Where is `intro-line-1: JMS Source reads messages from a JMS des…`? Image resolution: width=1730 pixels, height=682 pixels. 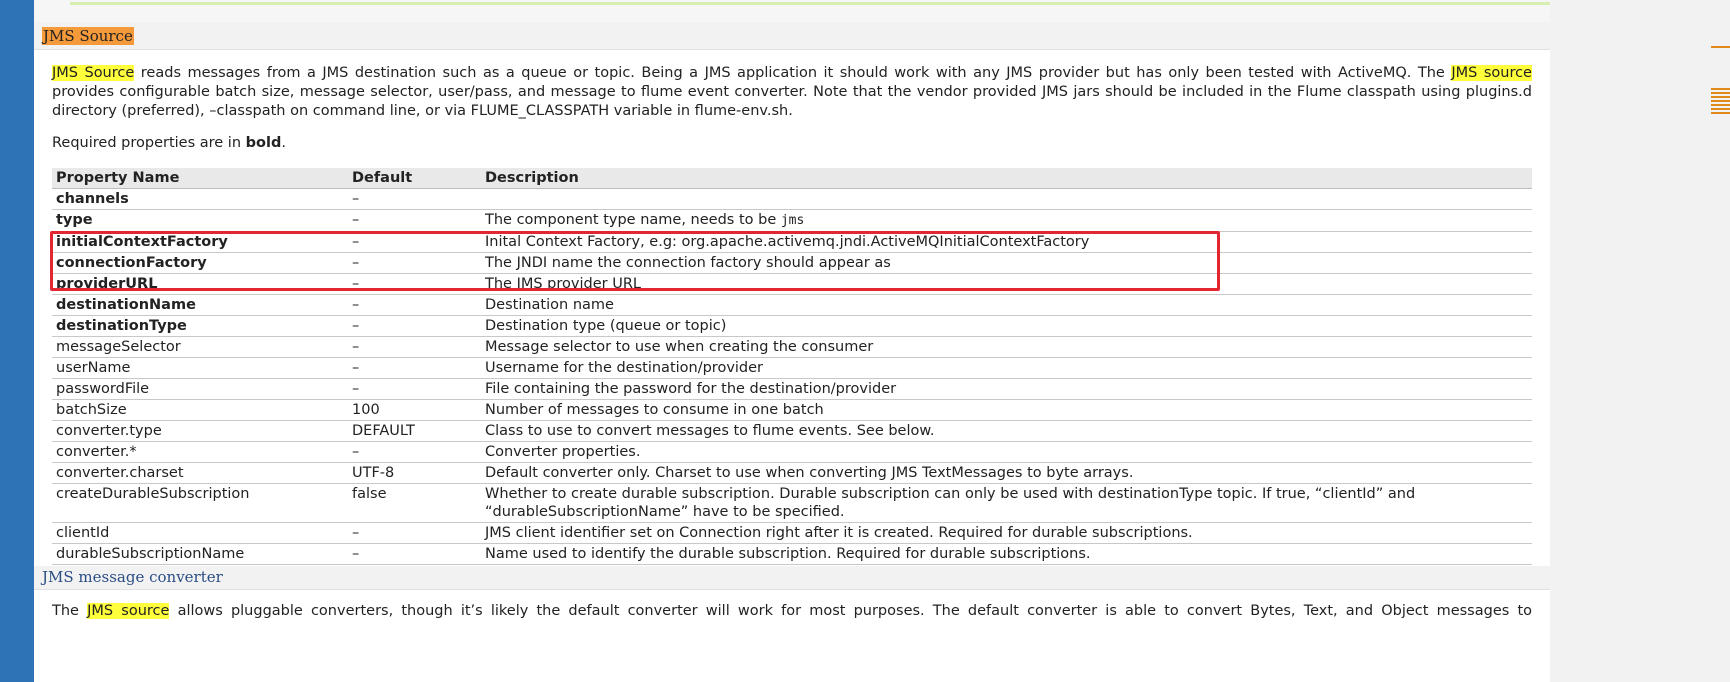 intro-line-1: JMS Source reads messages from a JMS des… is located at coordinates (792, 73).